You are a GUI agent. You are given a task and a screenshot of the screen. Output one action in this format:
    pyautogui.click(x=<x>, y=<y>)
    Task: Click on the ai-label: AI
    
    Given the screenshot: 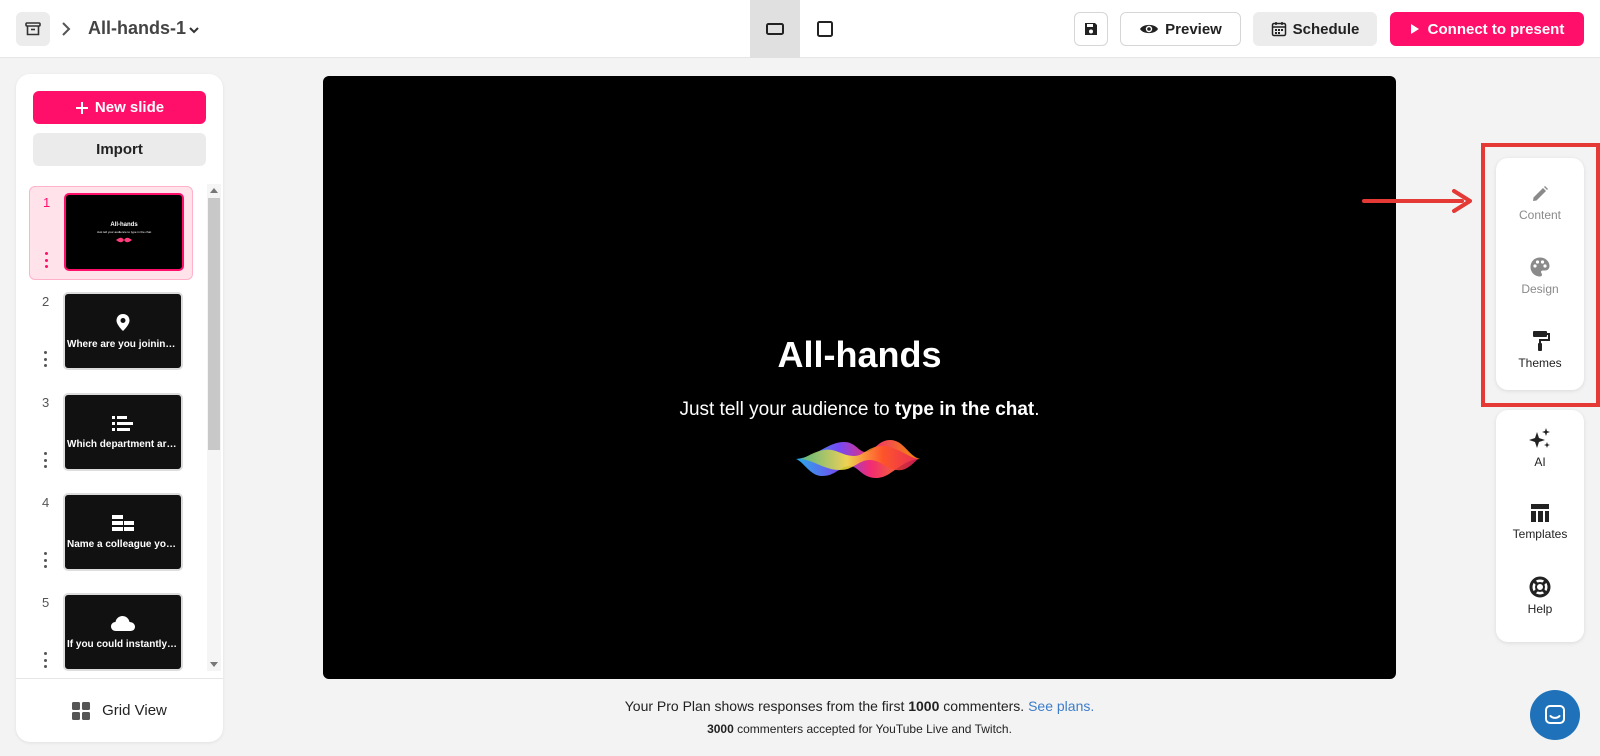 What is the action you would take?
    pyautogui.click(x=1540, y=462)
    